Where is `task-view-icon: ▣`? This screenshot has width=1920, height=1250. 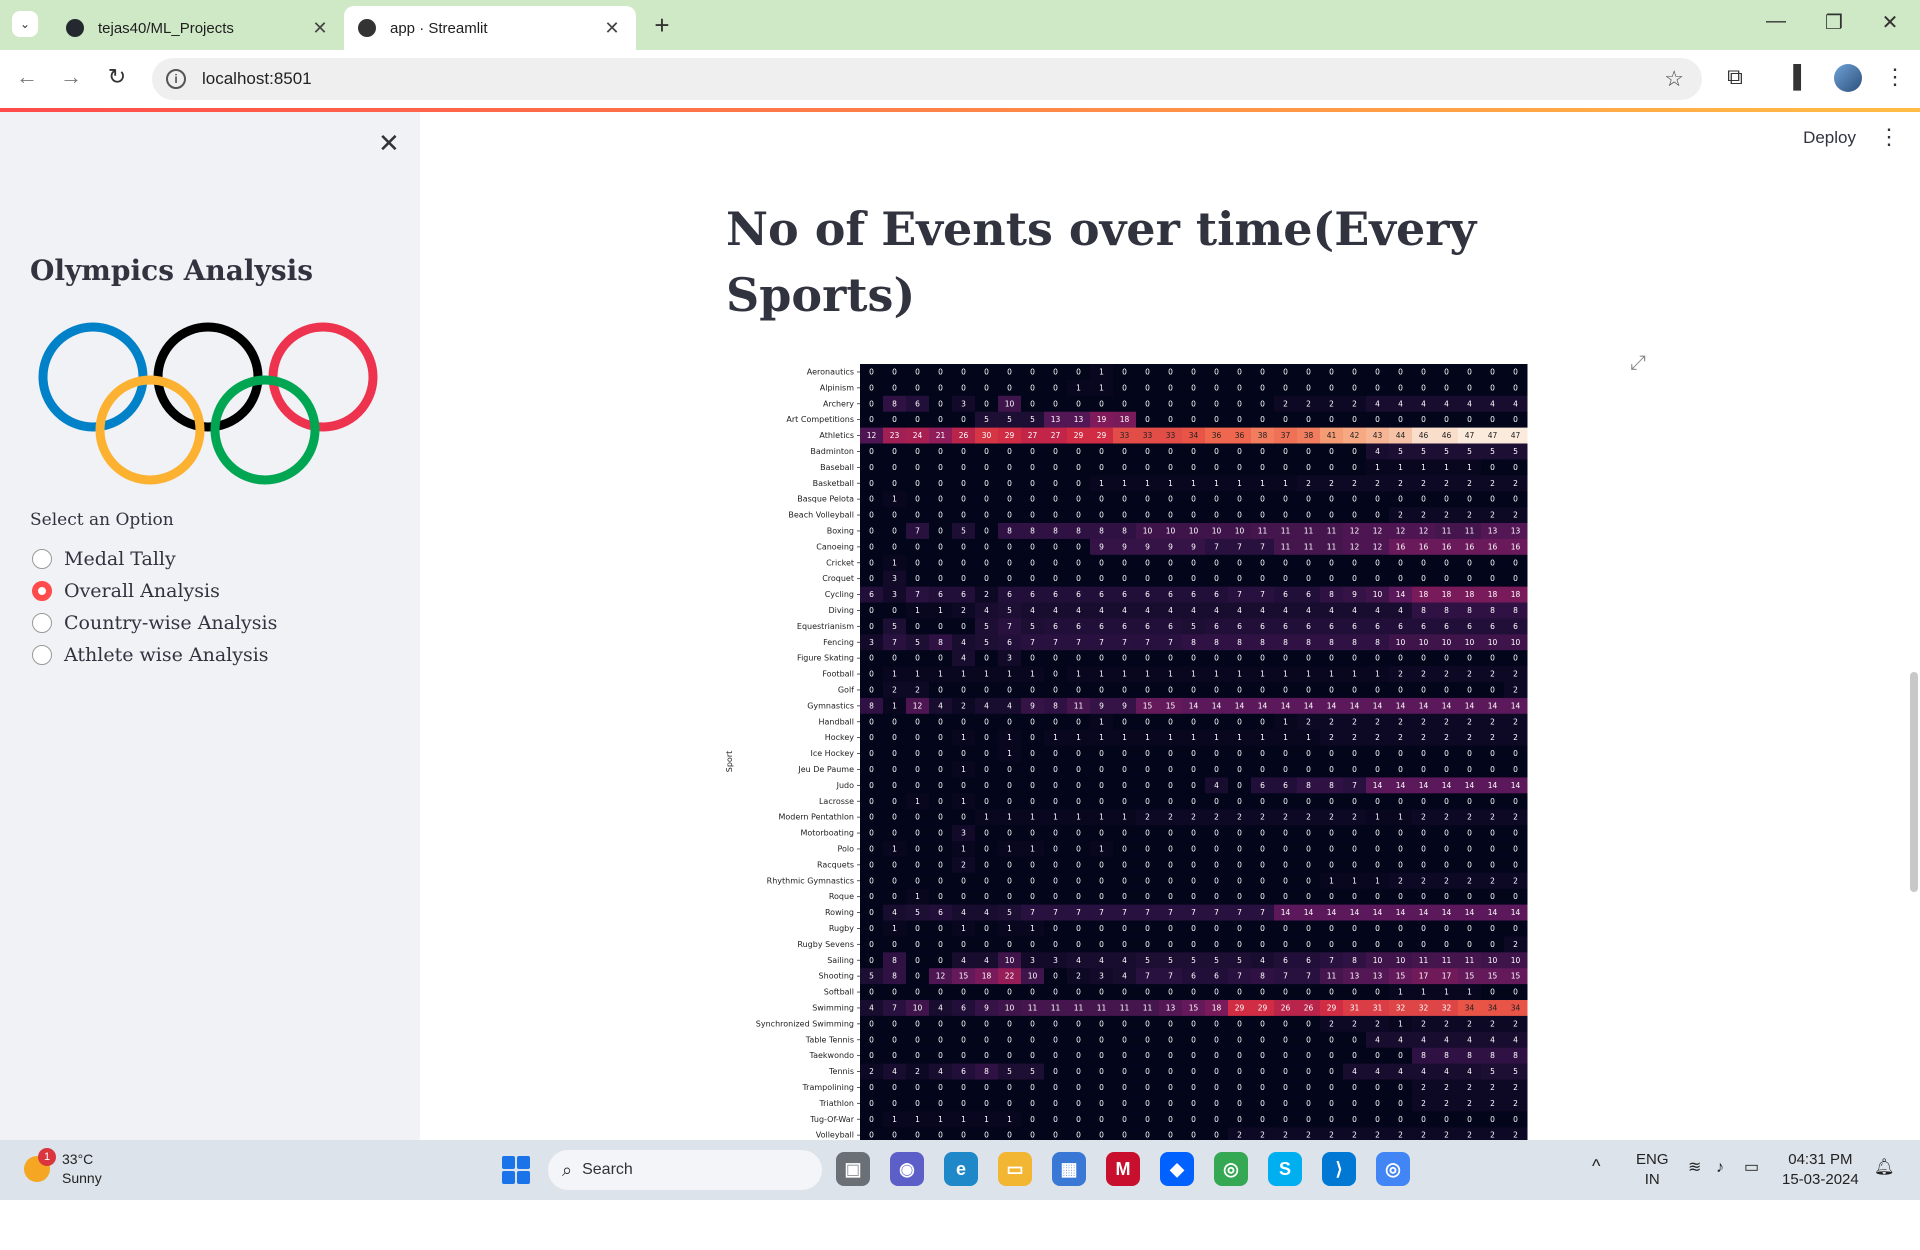
task-view-icon: ▣ is located at coordinates (853, 1169).